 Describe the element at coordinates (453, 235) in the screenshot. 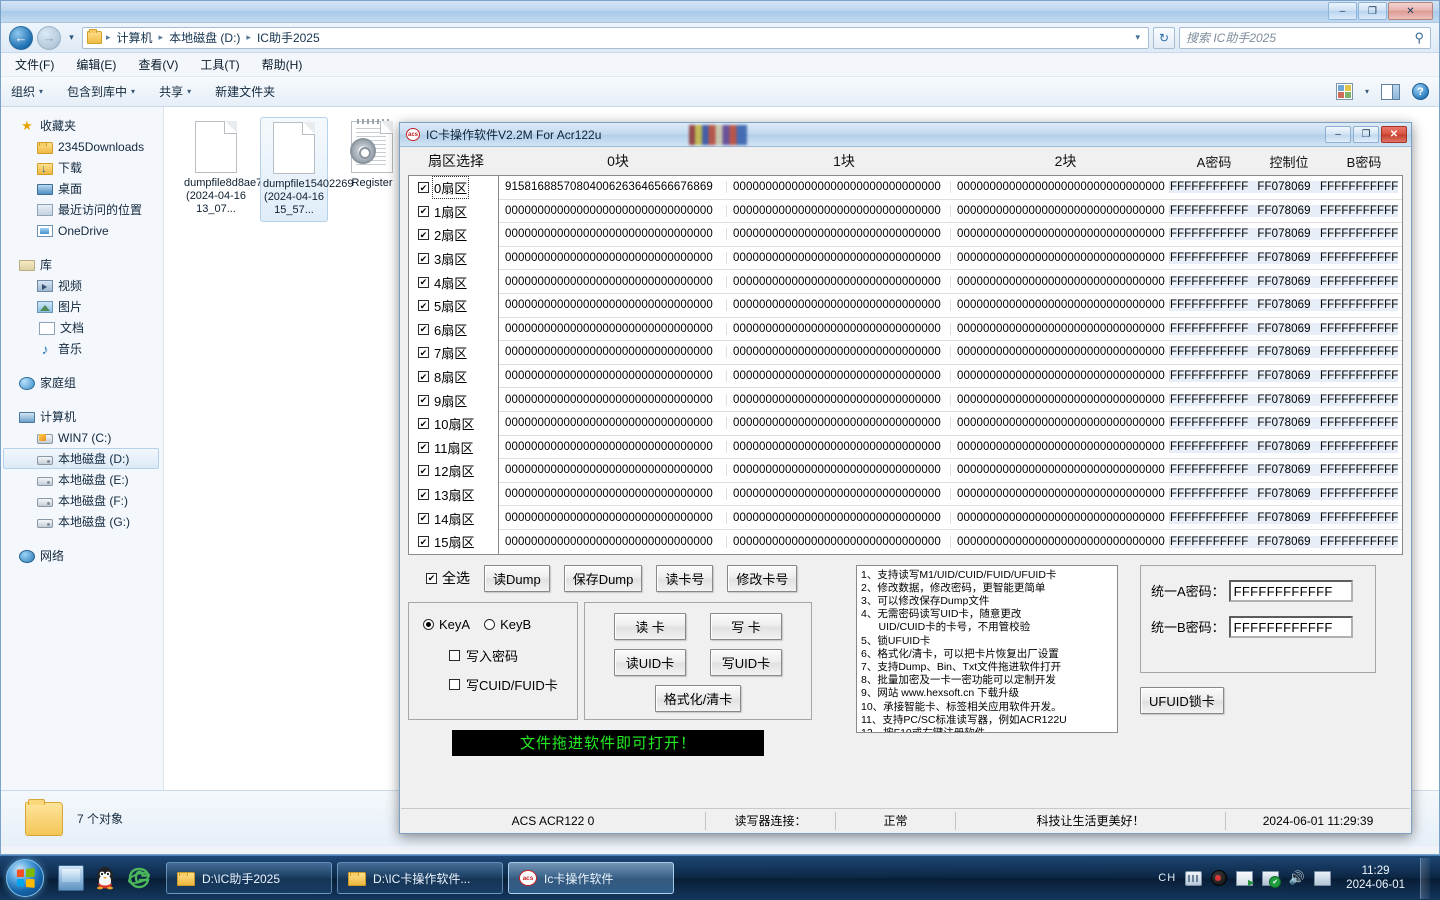

I see `sector-checkbox-row: 2扇区` at that location.